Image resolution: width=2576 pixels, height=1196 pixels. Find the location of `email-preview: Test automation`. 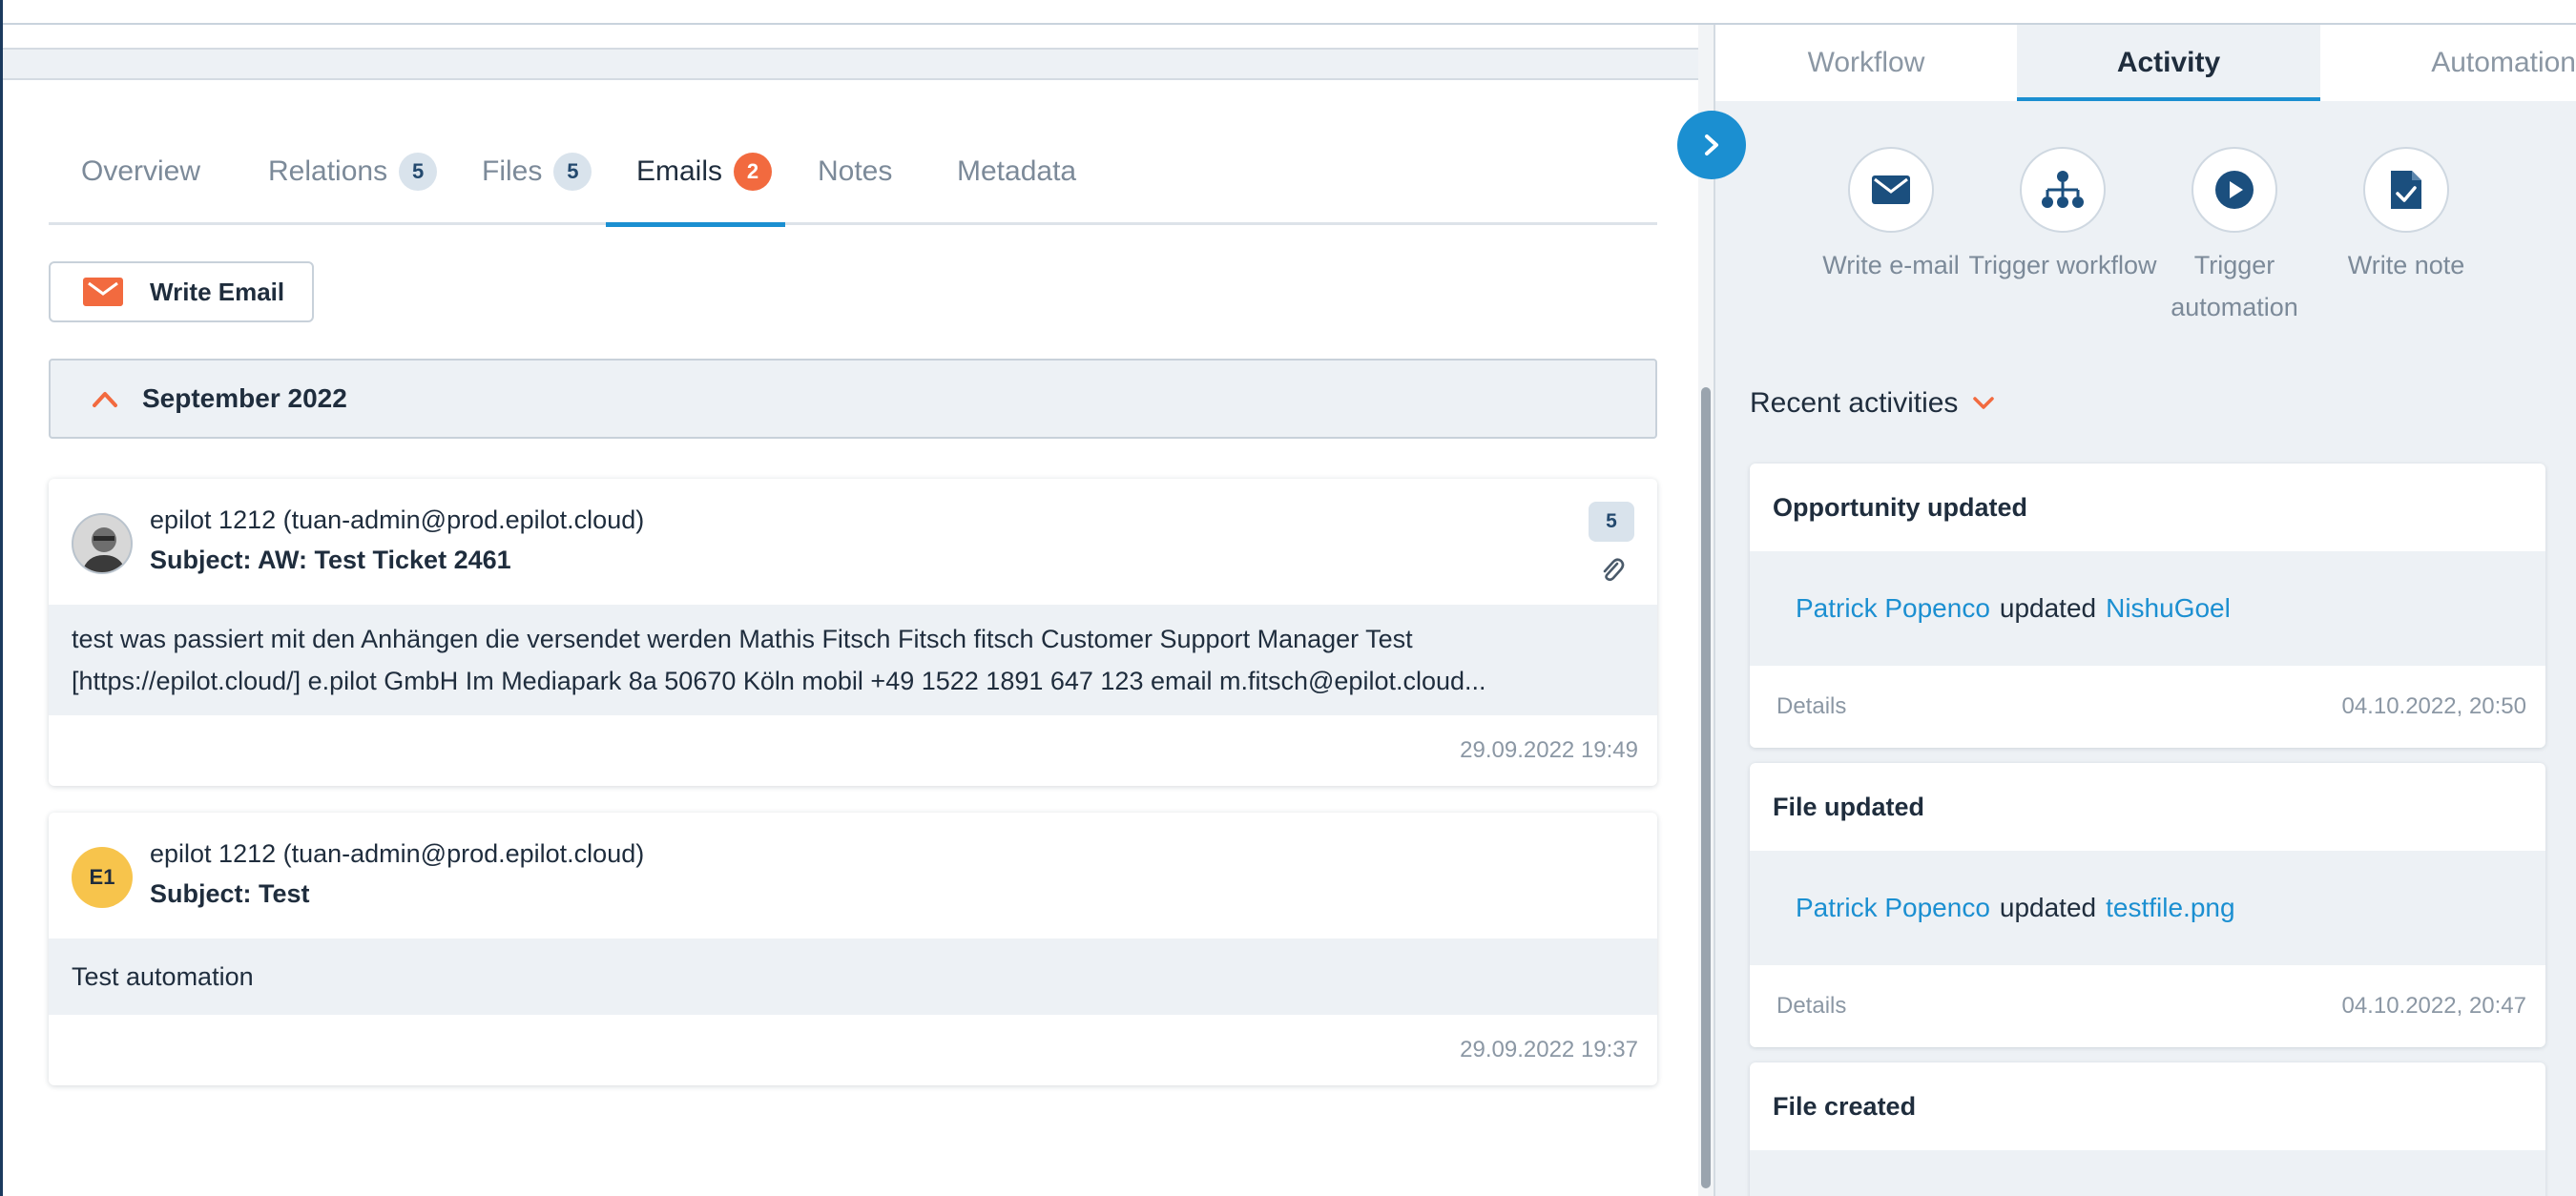

email-preview: Test automation is located at coordinates (853, 977).